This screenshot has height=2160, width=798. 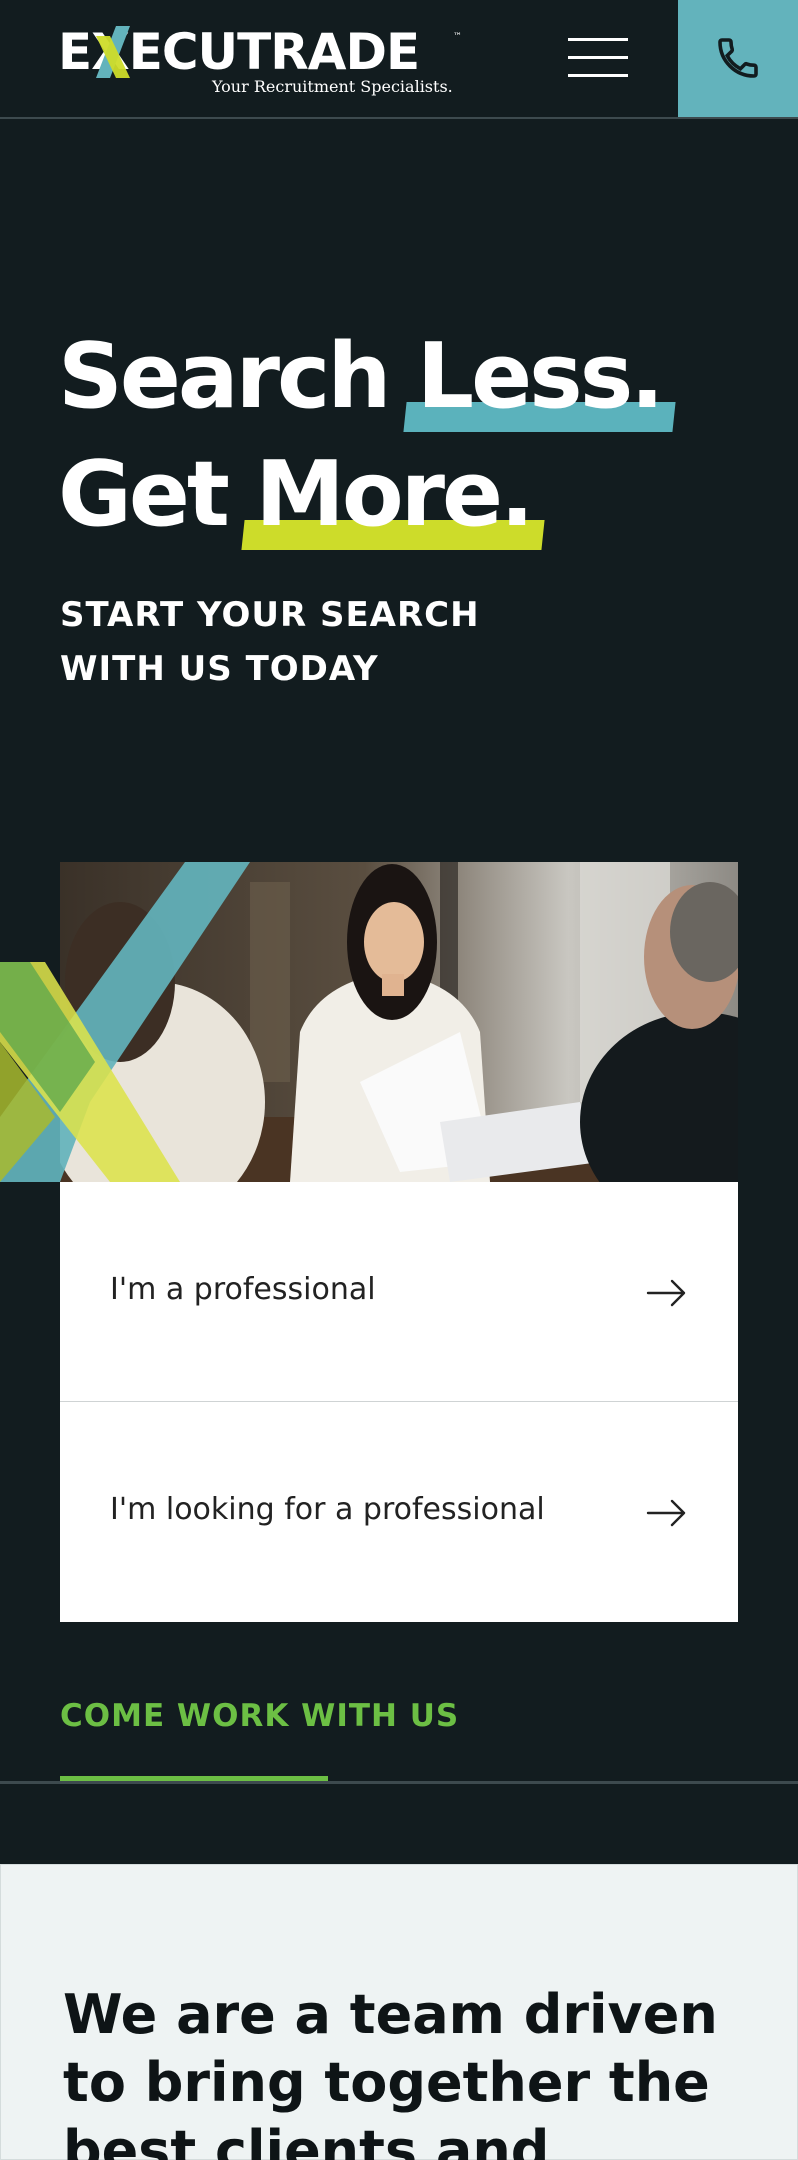 I want to click on hero-title: Search Less. Get More., so click(x=408, y=436).